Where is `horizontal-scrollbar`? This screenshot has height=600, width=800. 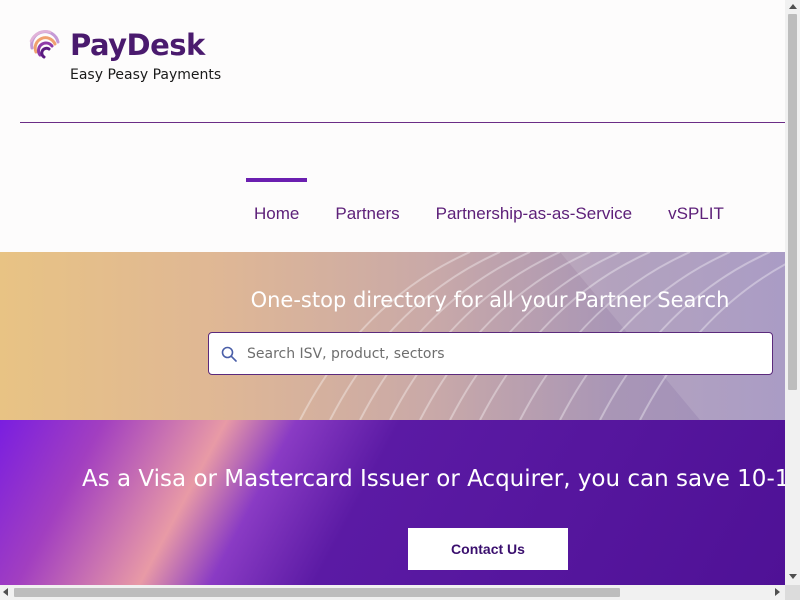
horizontal-scrollbar is located at coordinates (392, 592).